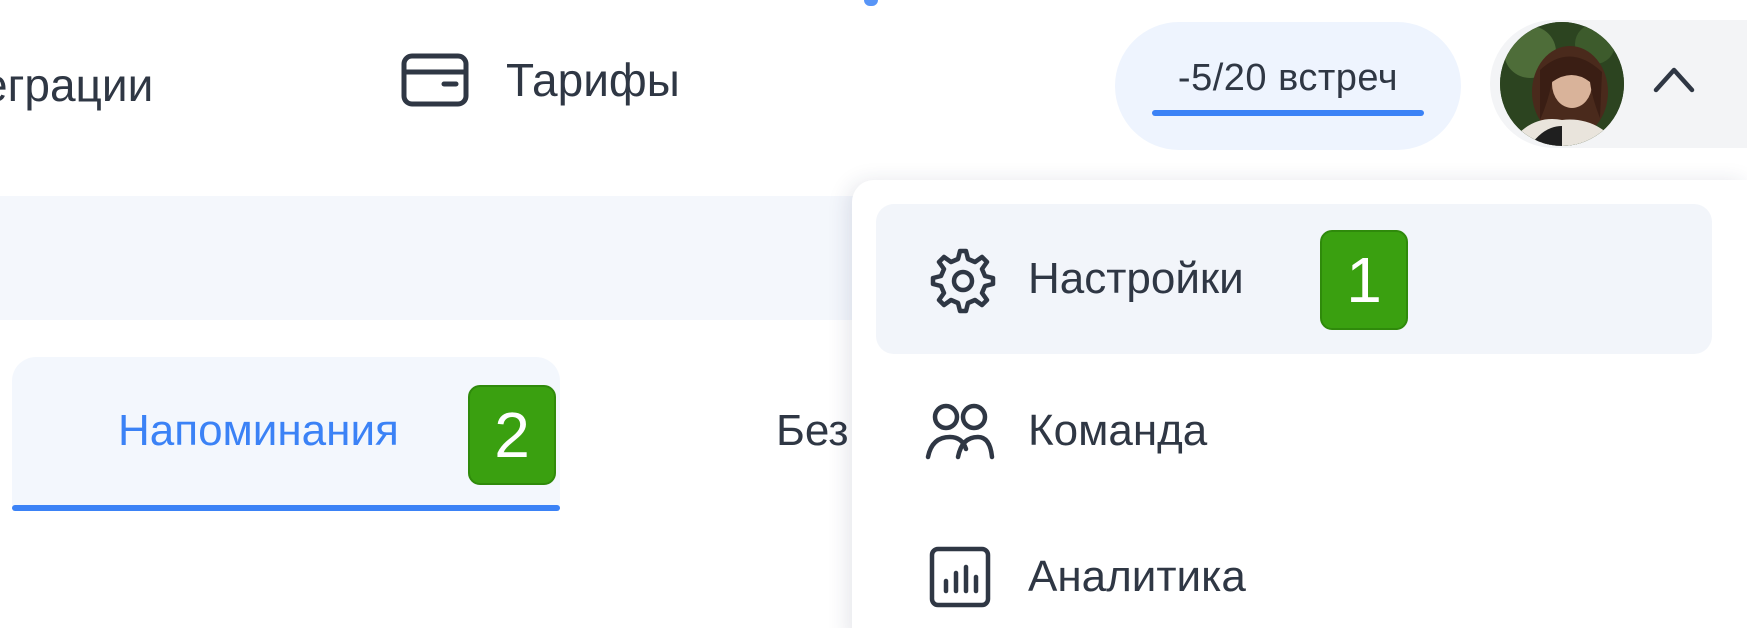 This screenshot has width=1747, height=628. I want to click on nav-integrations-label: еграции, so click(77, 85).